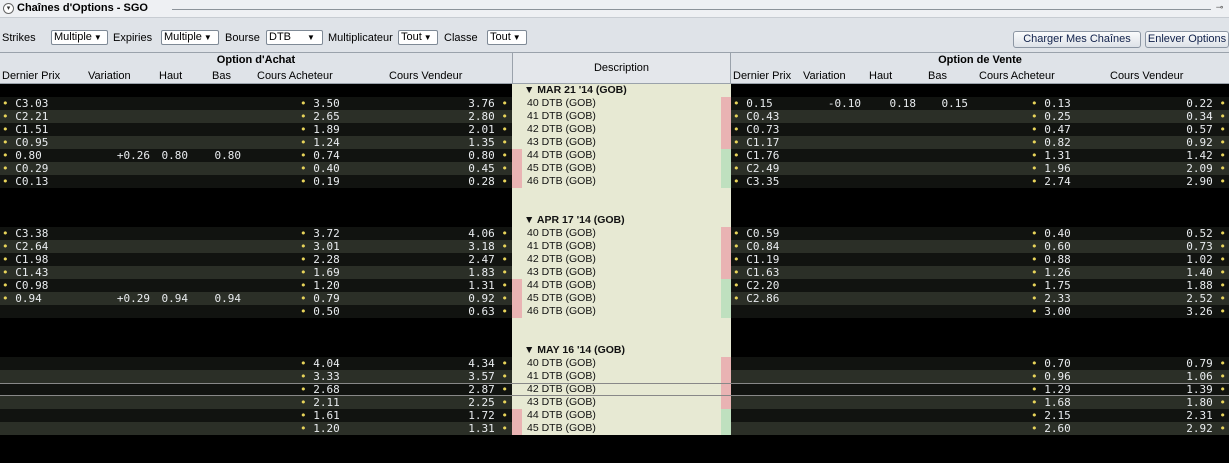  Describe the element at coordinates (454, 272) in the screenshot. I see `call-ask-cell: 1.83 •` at that location.